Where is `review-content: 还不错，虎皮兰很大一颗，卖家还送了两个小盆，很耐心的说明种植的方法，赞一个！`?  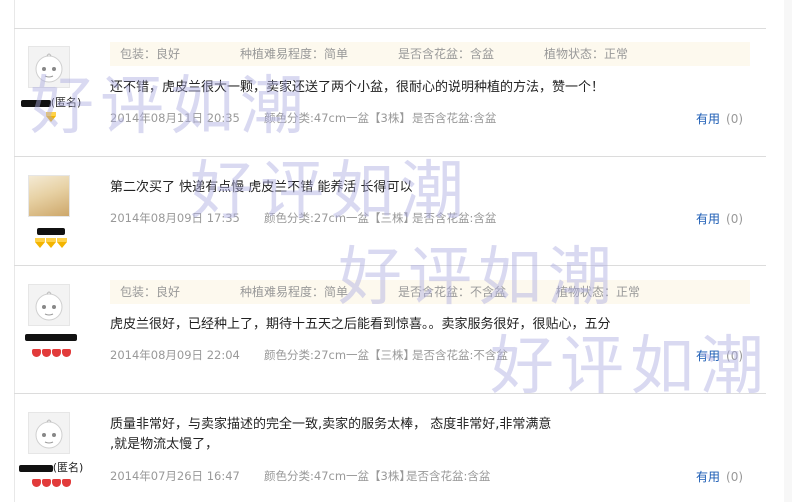 review-content: 还不错，虎皮兰很大一颗，卖家还送了两个小盆，很耐心的说明种植的方法，赞一个！ is located at coordinates (357, 87).